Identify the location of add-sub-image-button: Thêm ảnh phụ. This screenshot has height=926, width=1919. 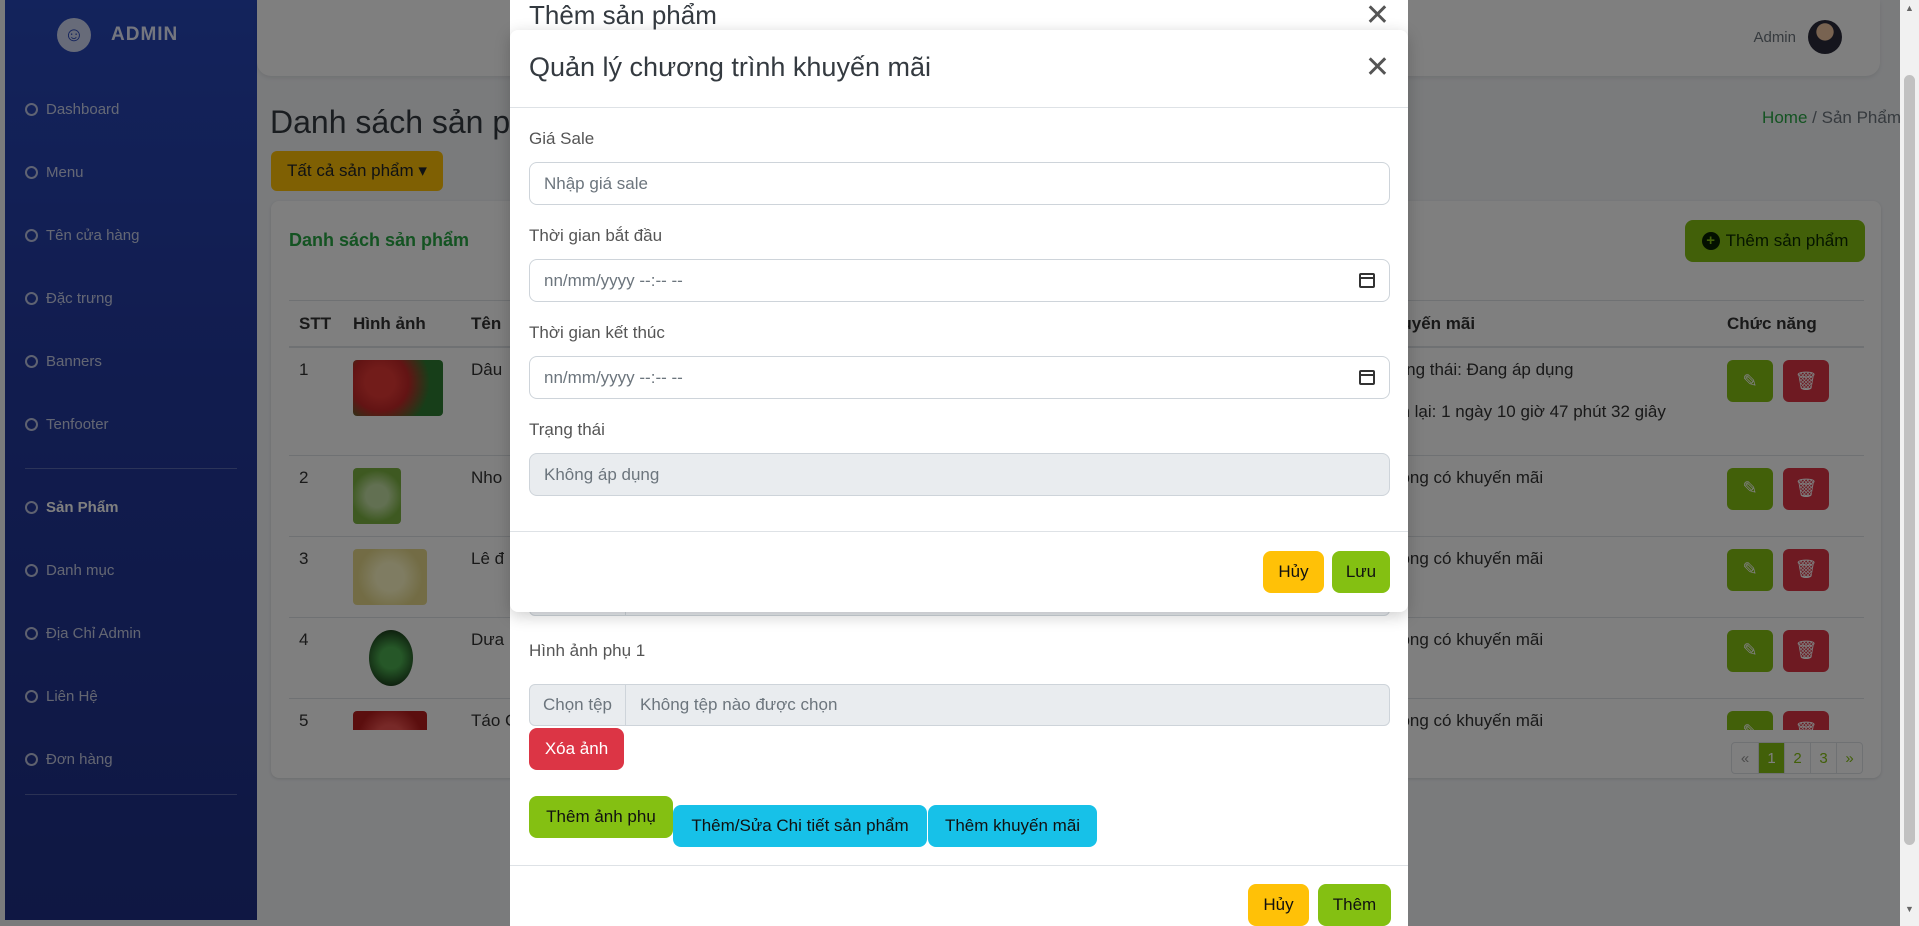
(601, 817).